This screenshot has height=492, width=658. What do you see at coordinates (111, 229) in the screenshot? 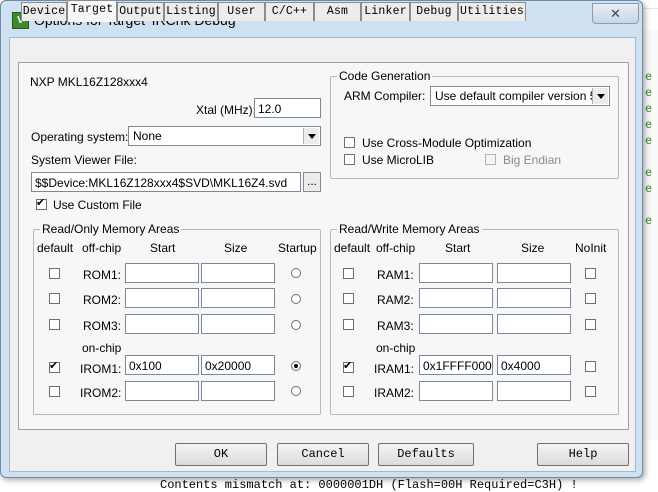
I see `rom-areas-title: Read/Only Memory Areas` at bounding box center [111, 229].